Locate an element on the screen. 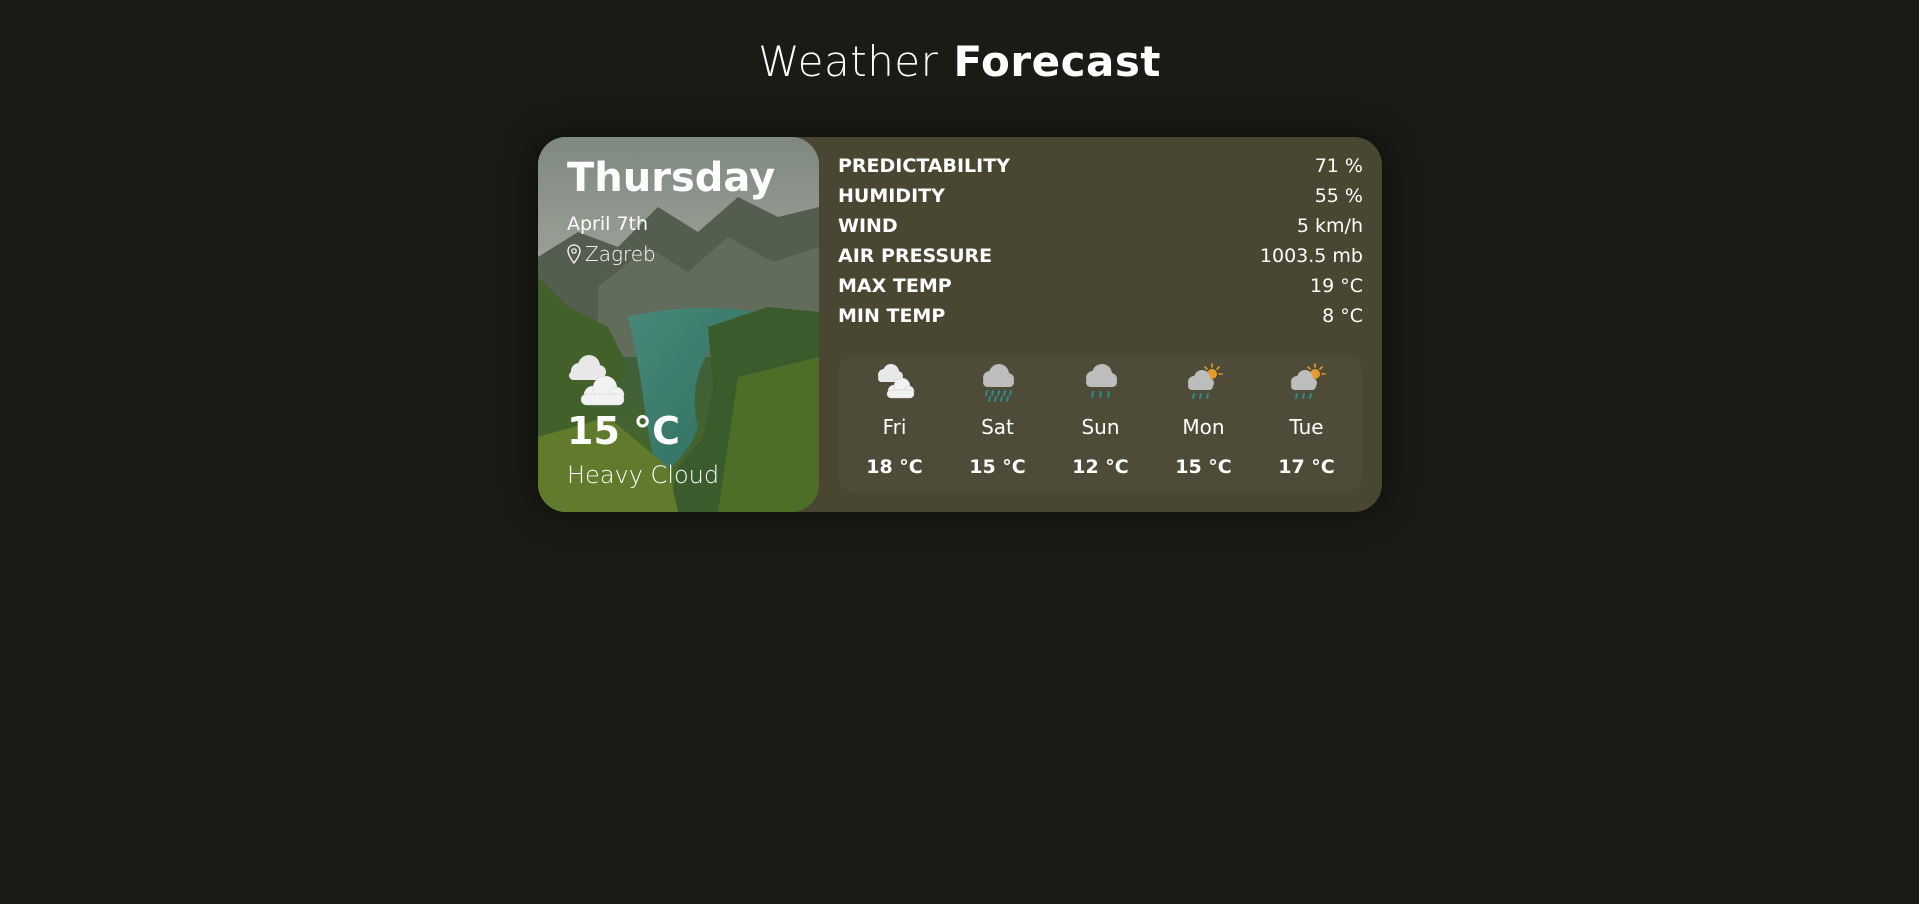  stat-value: 1003.5 mb is located at coordinates (1311, 256).